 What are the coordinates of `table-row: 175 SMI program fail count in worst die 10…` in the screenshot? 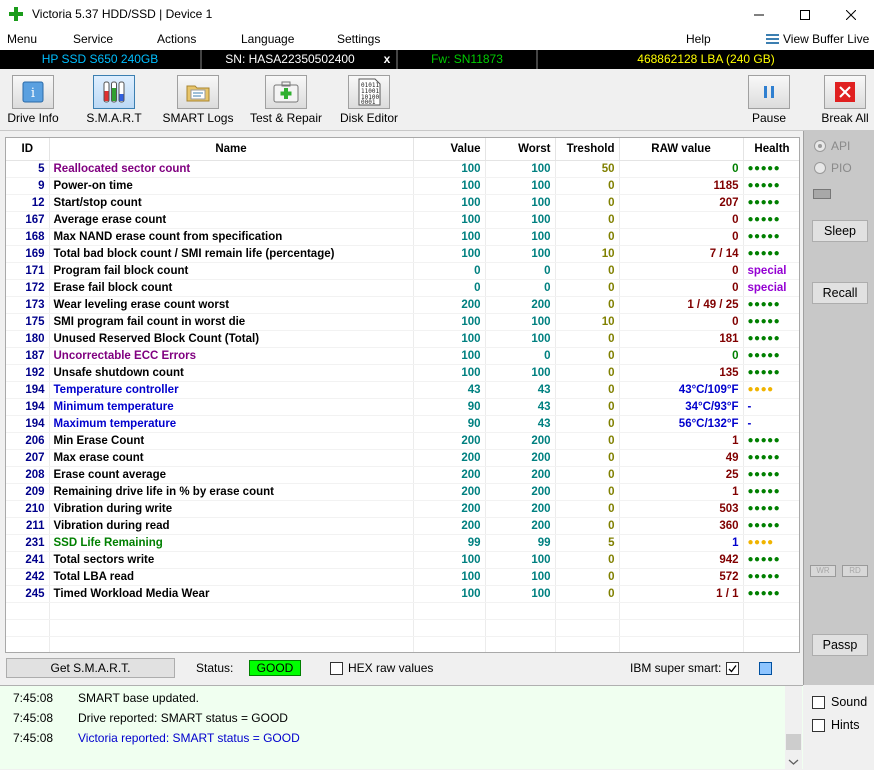 It's located at (402, 322).